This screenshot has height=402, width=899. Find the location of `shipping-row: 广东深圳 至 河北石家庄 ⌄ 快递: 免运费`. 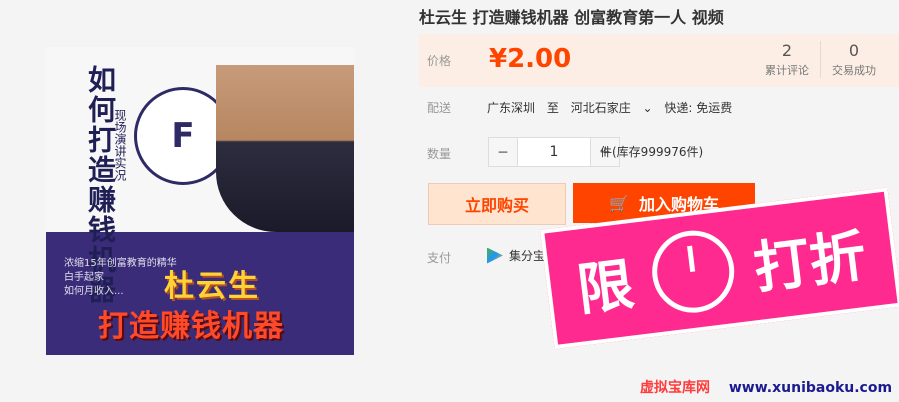

shipping-row: 广东深圳 至 河北石家庄 ⌄ 快递: 免运费 is located at coordinates (613, 107).